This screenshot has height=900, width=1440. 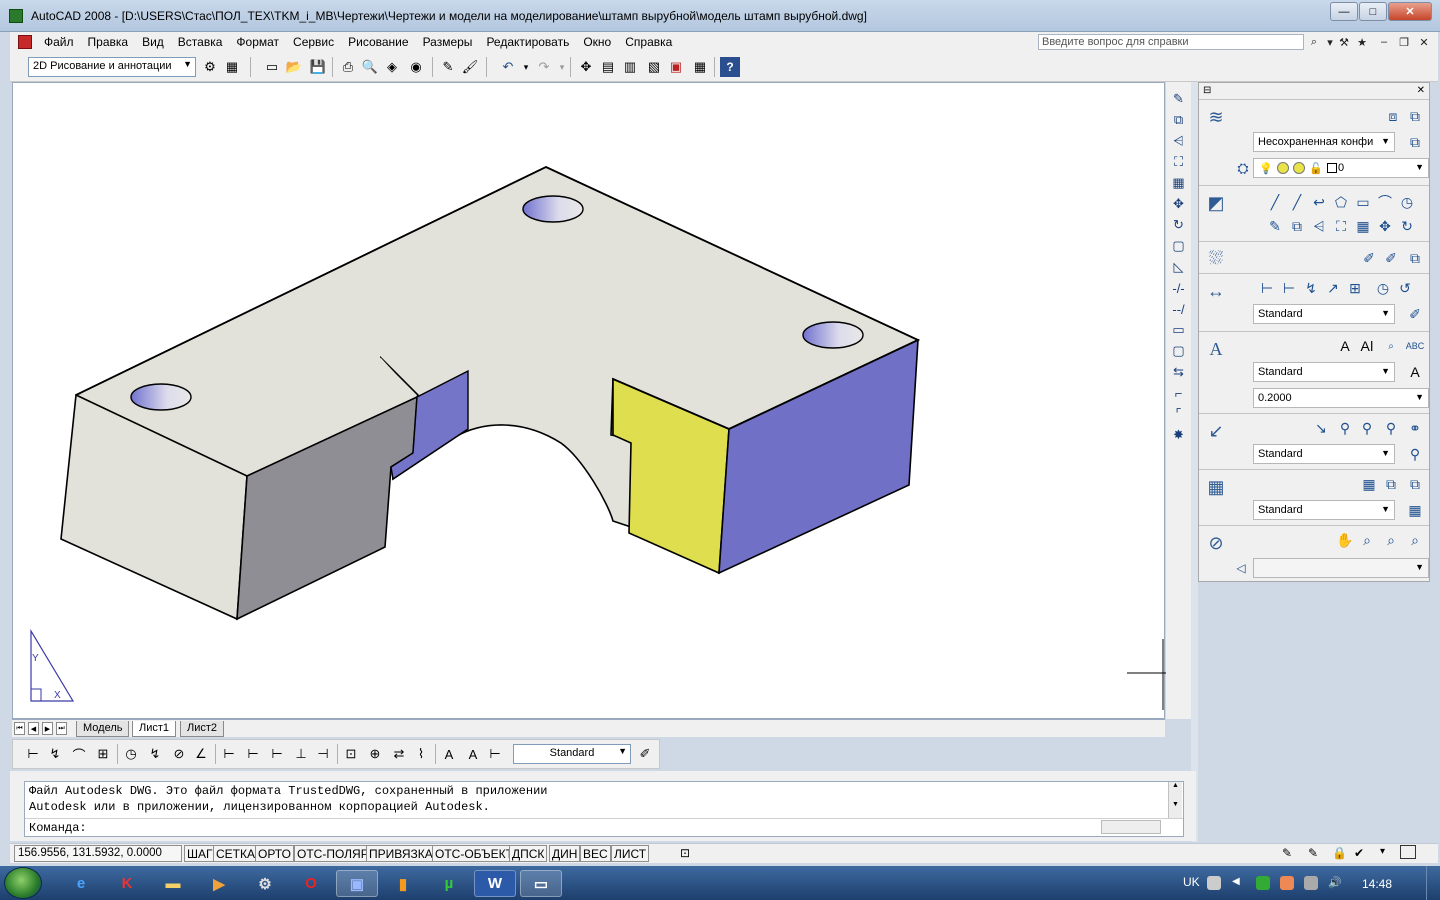 What do you see at coordinates (98, 853) in the screenshot?
I see `coordinates-display: 156.9556, 131.5932, 0.0000` at bounding box center [98, 853].